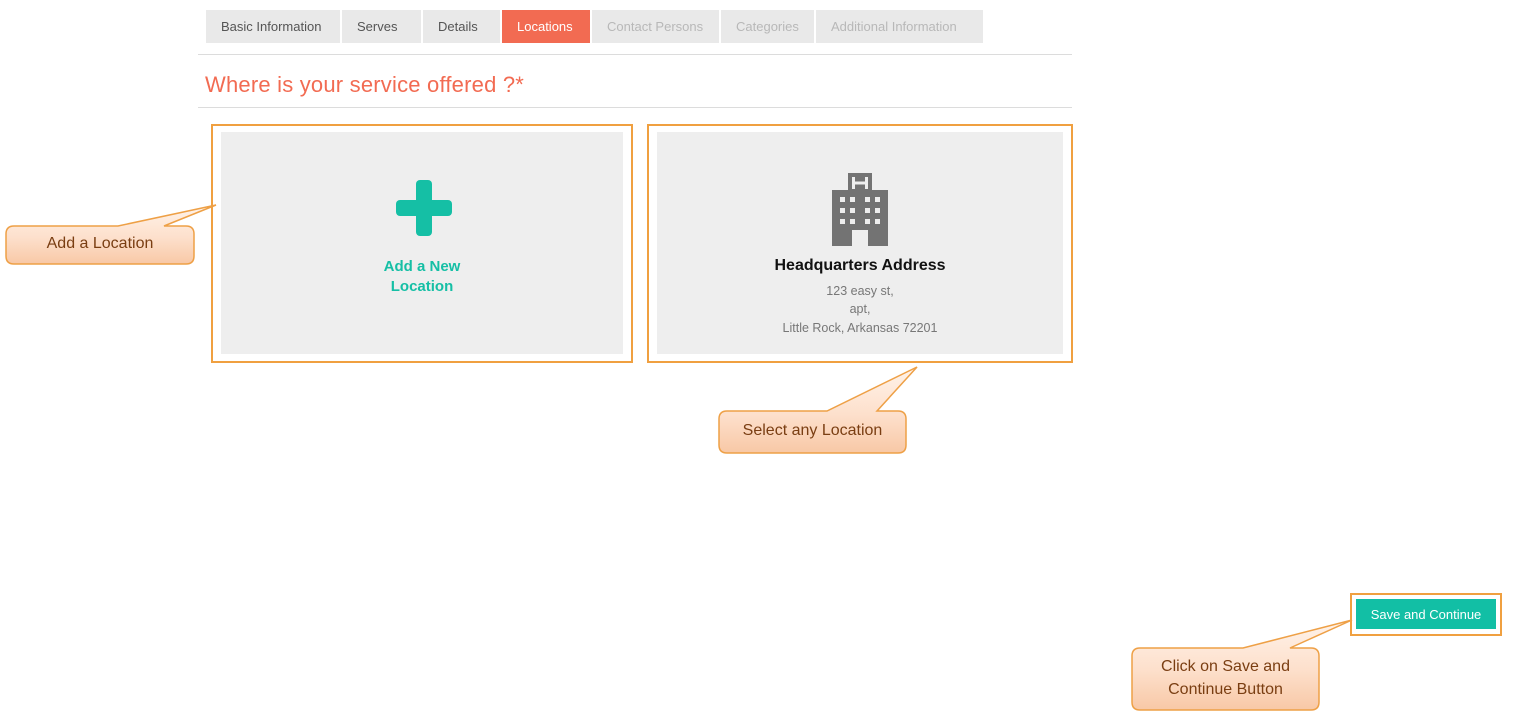 This screenshot has width=1527, height=717. What do you see at coordinates (381, 26) in the screenshot?
I see `tab-serves: Serves` at bounding box center [381, 26].